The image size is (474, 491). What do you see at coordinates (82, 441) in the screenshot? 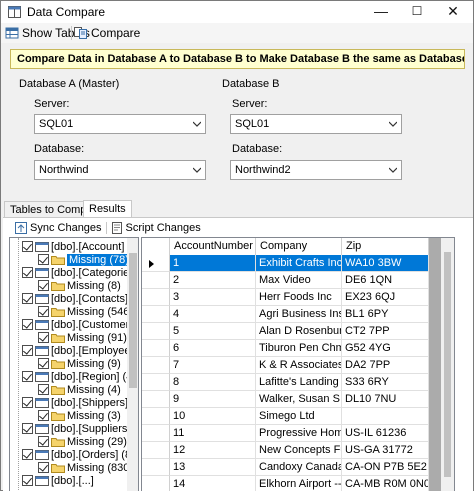
I see `tree-node-missing: Missing (29)` at bounding box center [82, 441].